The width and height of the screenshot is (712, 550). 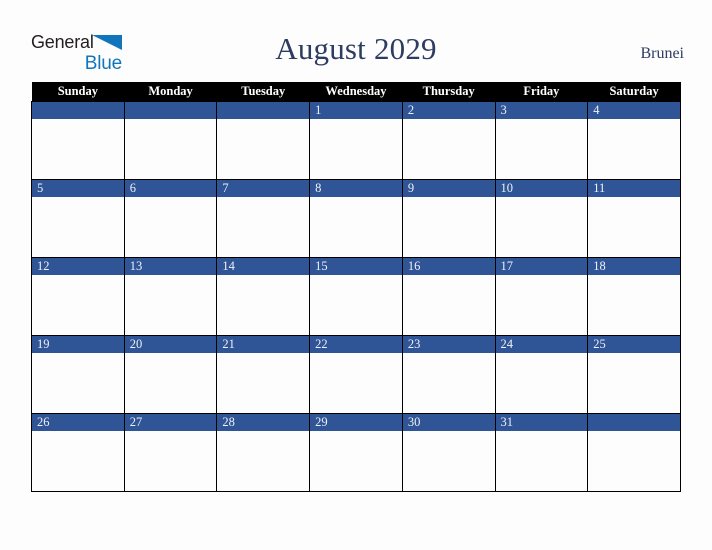 I want to click on day-number: 5, so click(x=78, y=188).